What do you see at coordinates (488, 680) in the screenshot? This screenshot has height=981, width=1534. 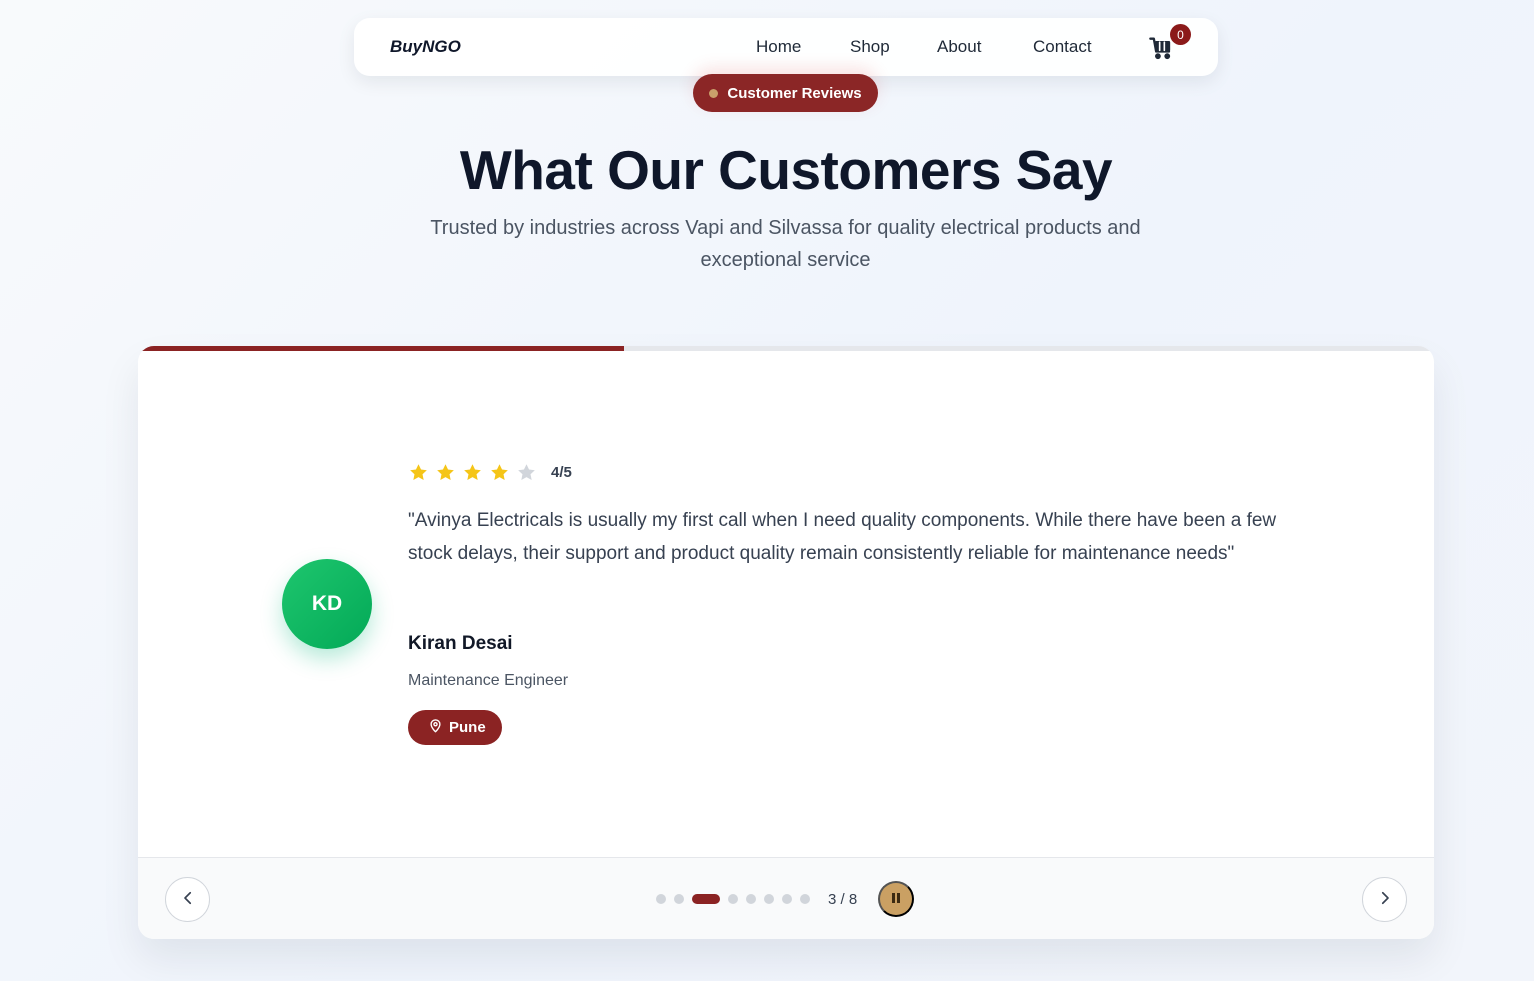 I see `reviewer-role: Maintenance Engineer` at bounding box center [488, 680].